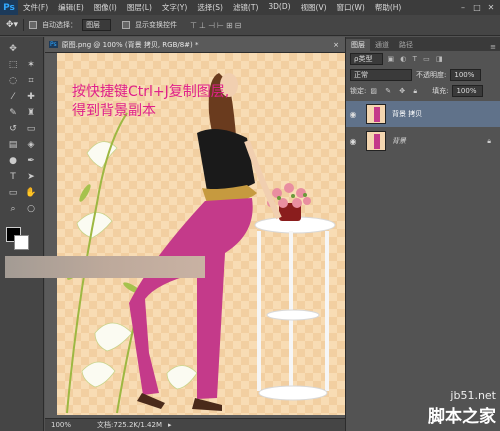  Describe the element at coordinates (358, 91) in the screenshot. I see `lock-label: 锁定:` at that location.